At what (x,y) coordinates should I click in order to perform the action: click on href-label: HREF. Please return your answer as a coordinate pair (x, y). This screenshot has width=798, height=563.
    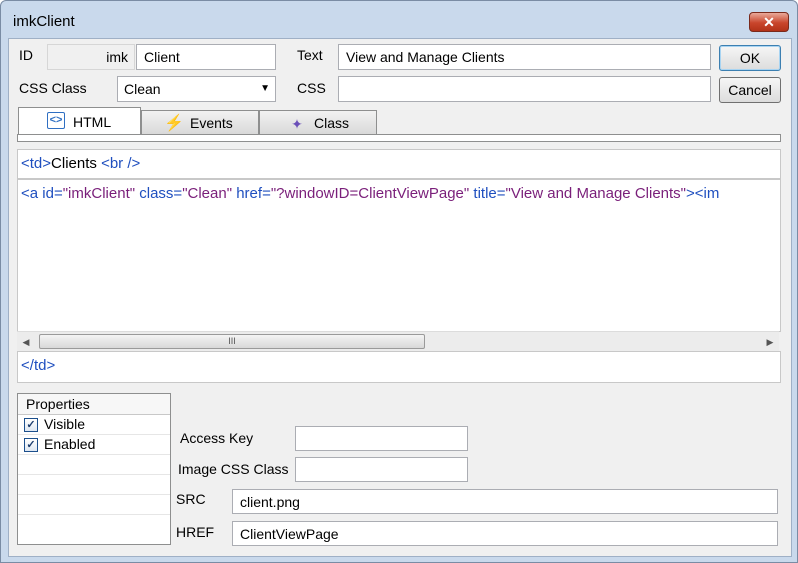
    Looking at the image, I should click on (195, 532).